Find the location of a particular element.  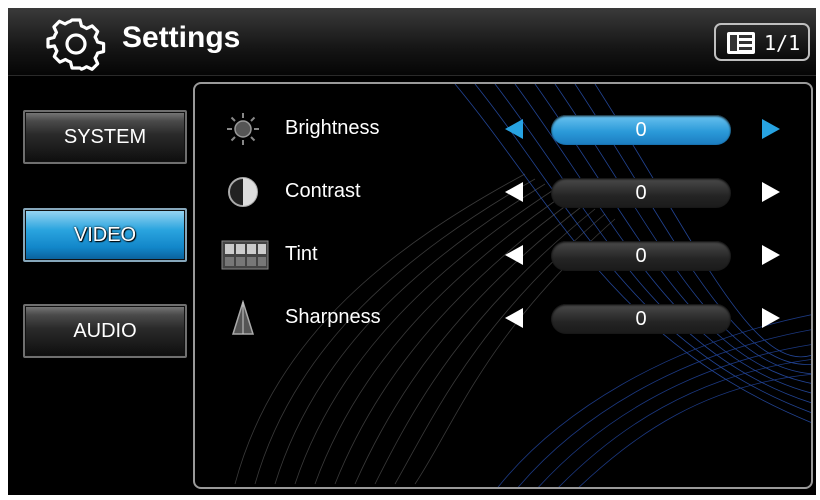

sidebar-item-audio: AUDIO is located at coordinates (105, 331).